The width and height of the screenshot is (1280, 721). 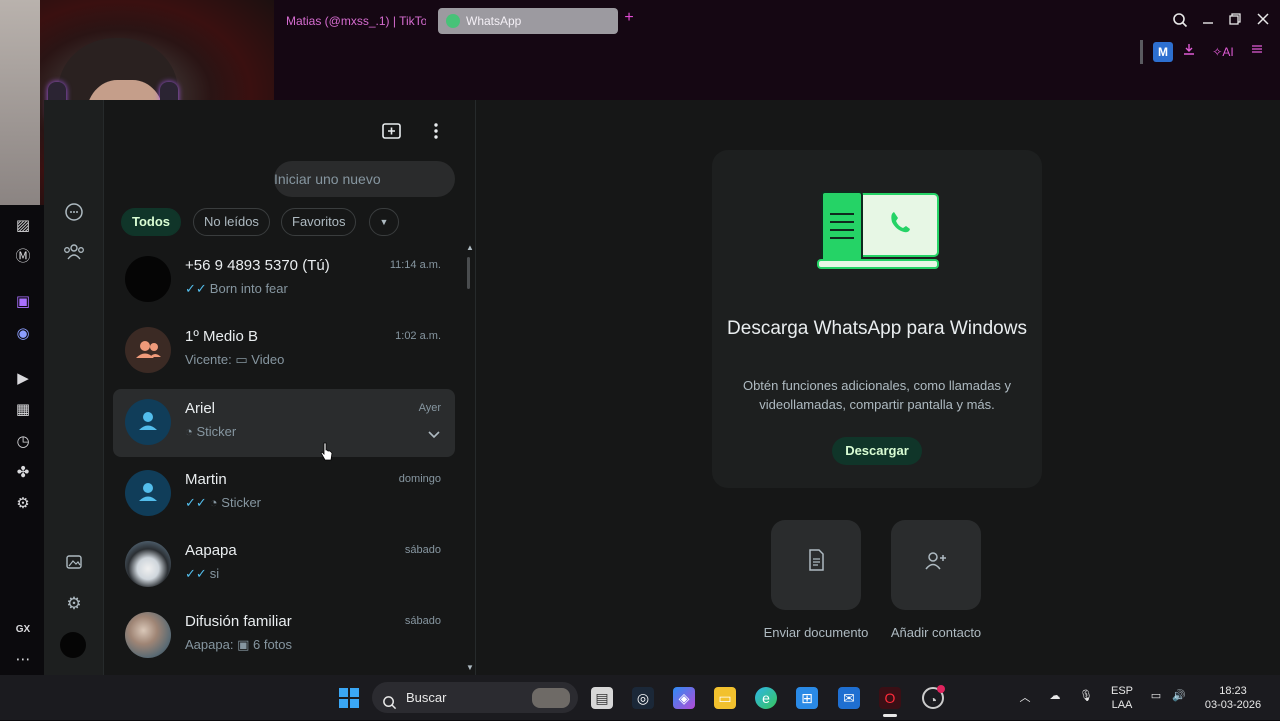 I want to click on settings-gear-icon: ⚙, so click(x=74, y=604).